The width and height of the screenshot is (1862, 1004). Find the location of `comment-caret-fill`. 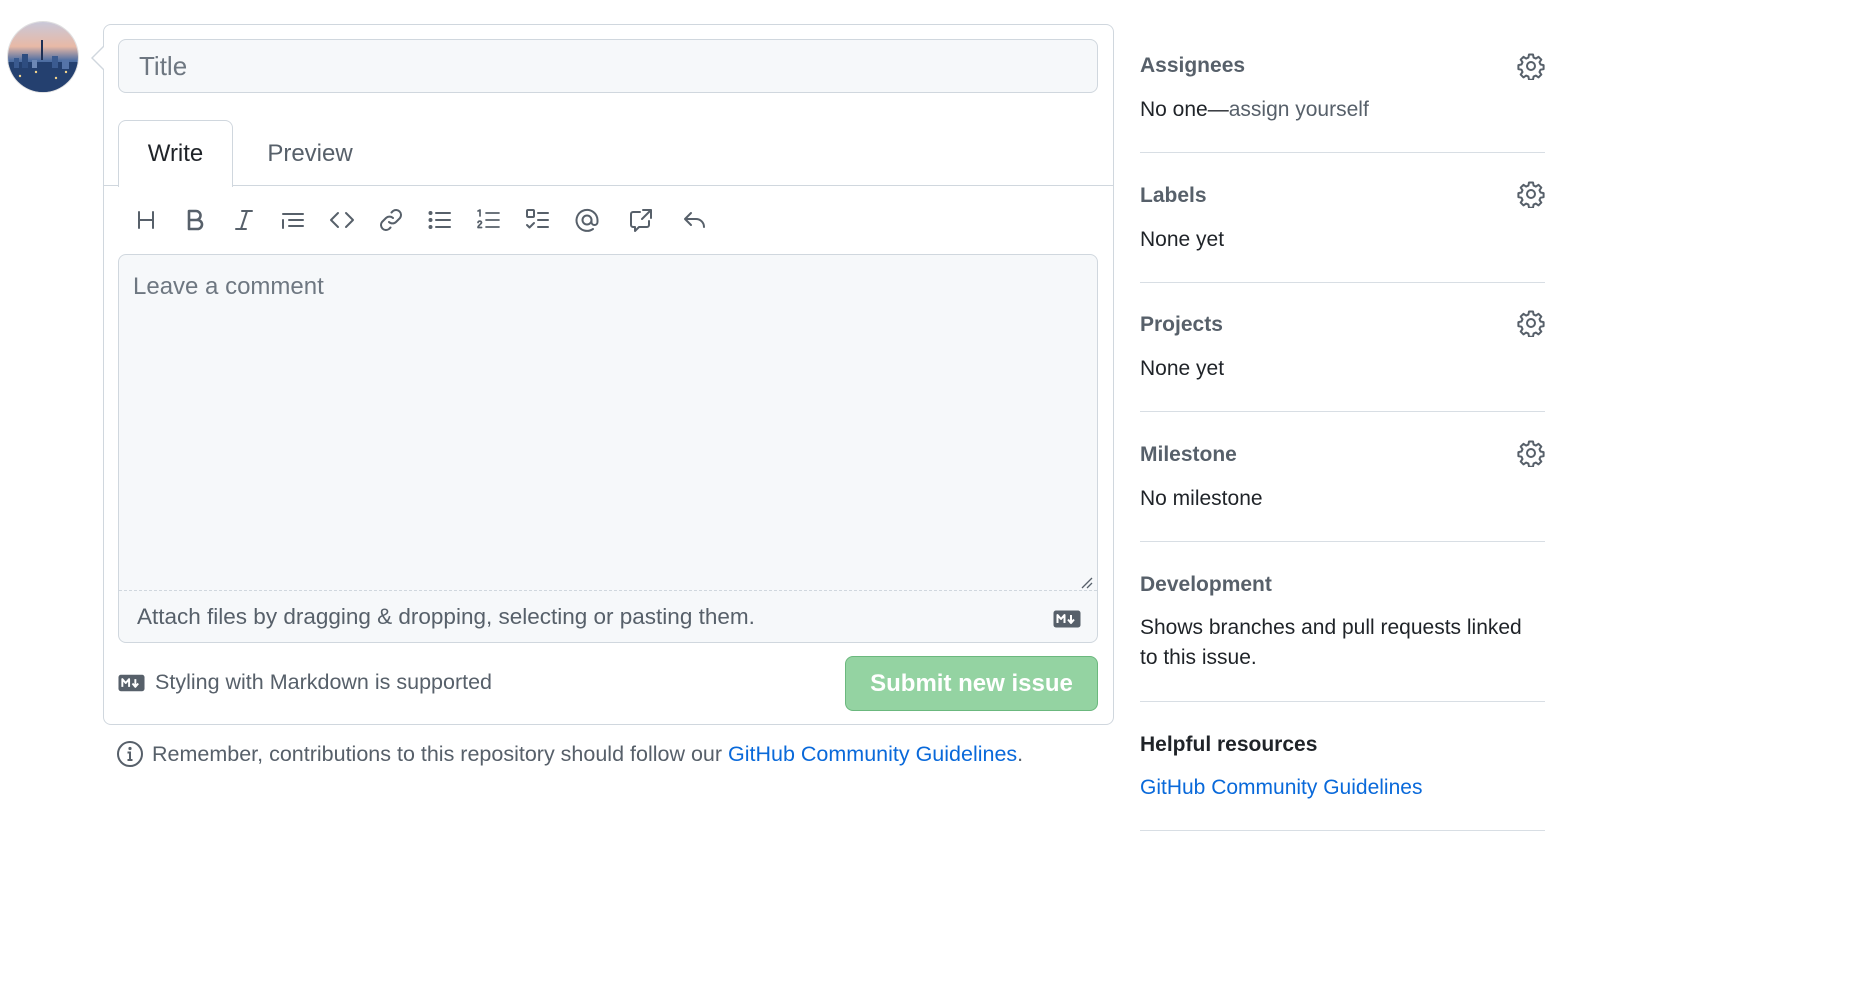

comment-caret-fill is located at coordinates (98, 58).